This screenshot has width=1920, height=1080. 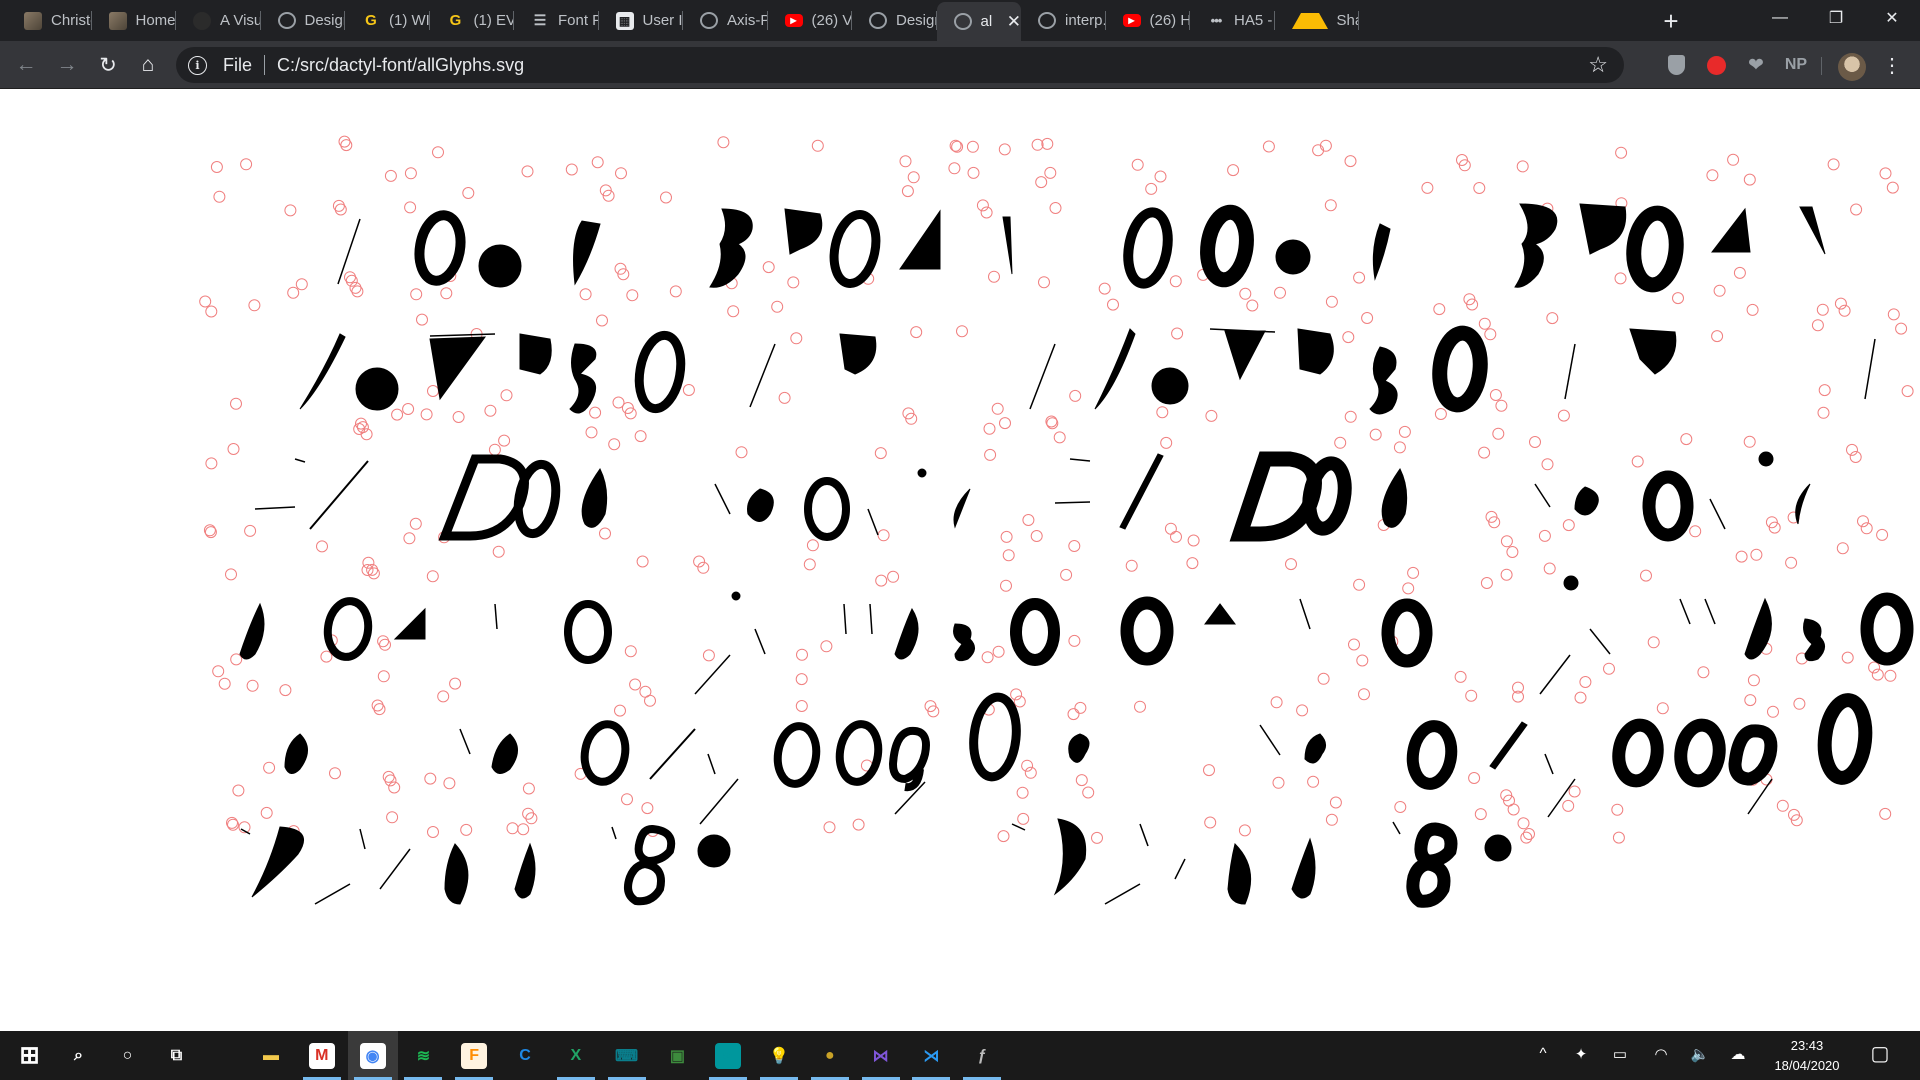 What do you see at coordinates (387, 20) in the screenshot?
I see `browser-tab: G (1) WISI` at bounding box center [387, 20].